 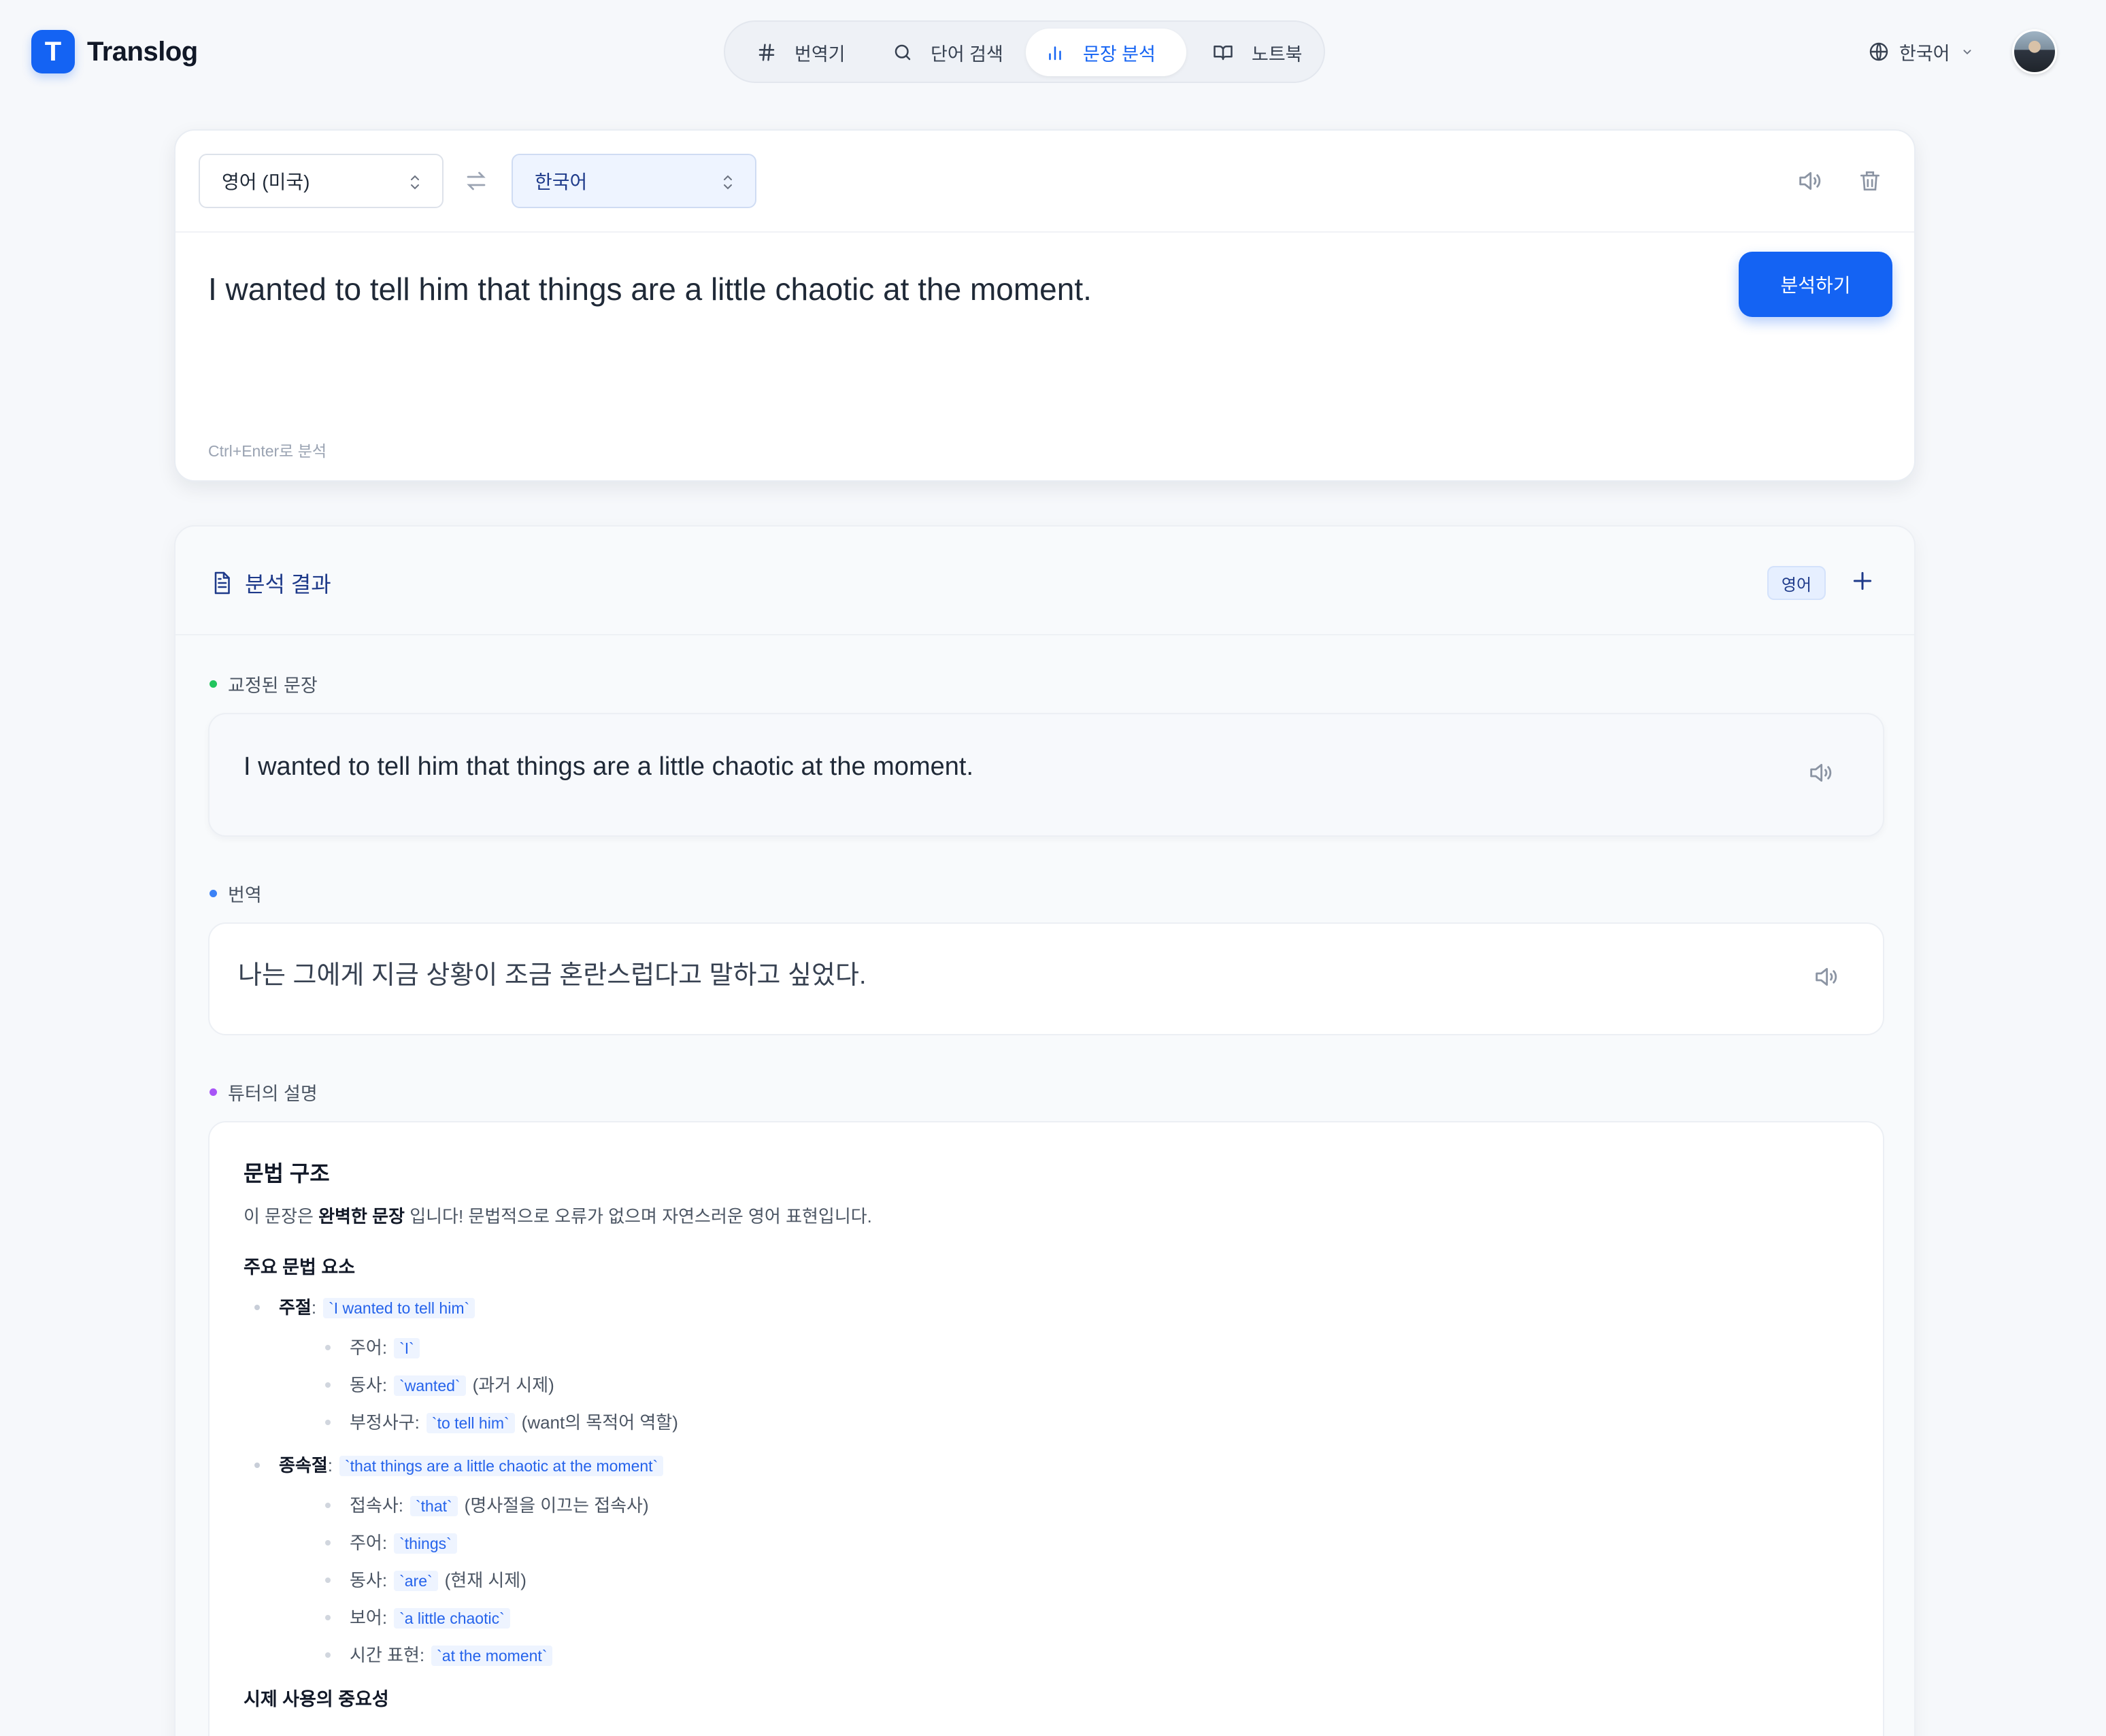 I want to click on source-language-select: 영어 (미국), so click(x=322, y=181).